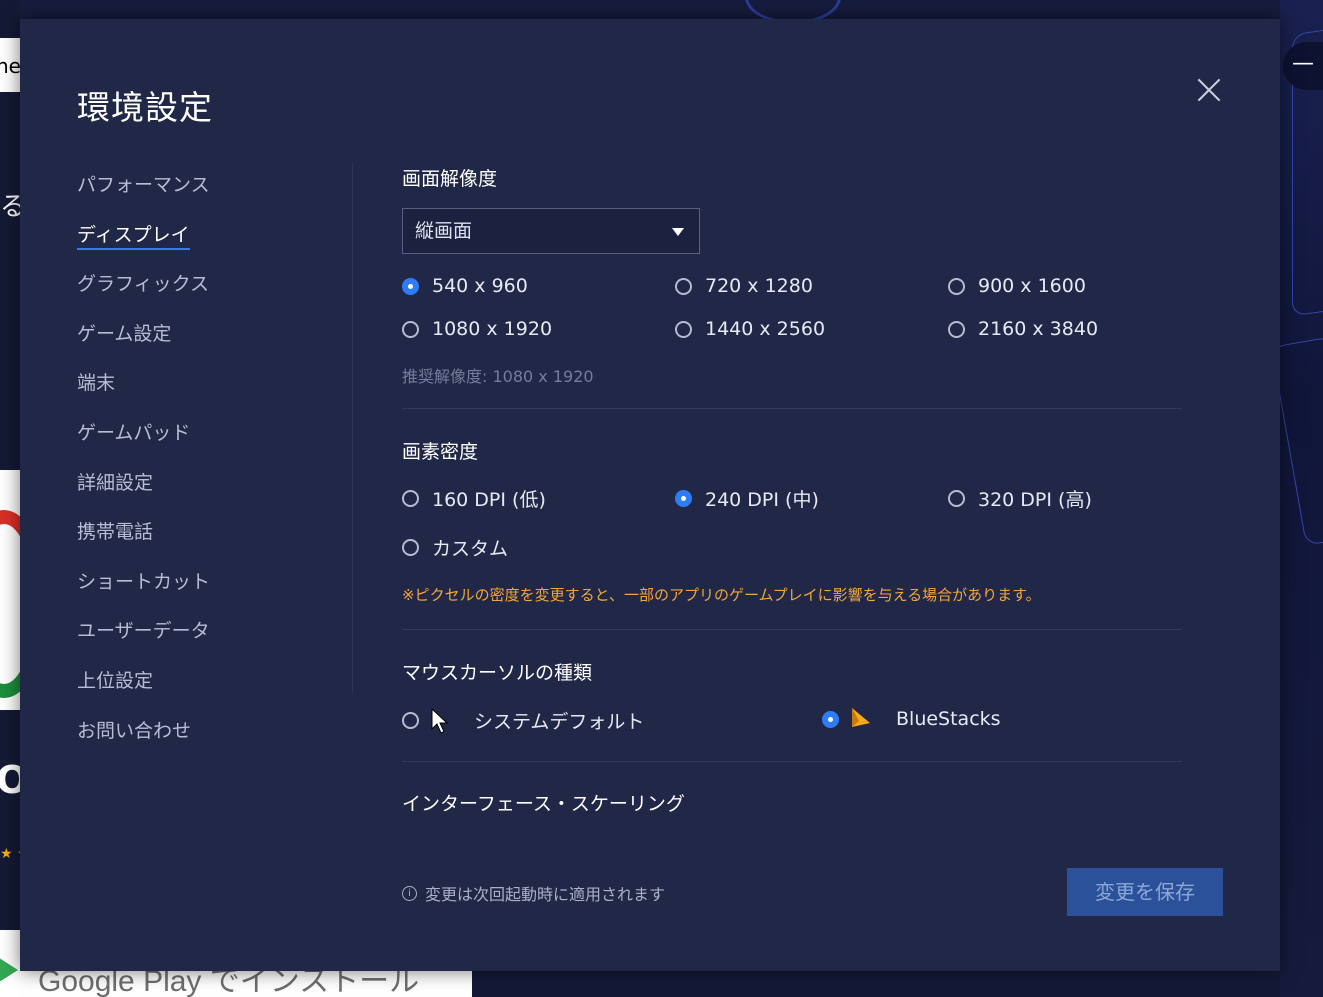  I want to click on arrow-cursor-icon, so click(440, 720).